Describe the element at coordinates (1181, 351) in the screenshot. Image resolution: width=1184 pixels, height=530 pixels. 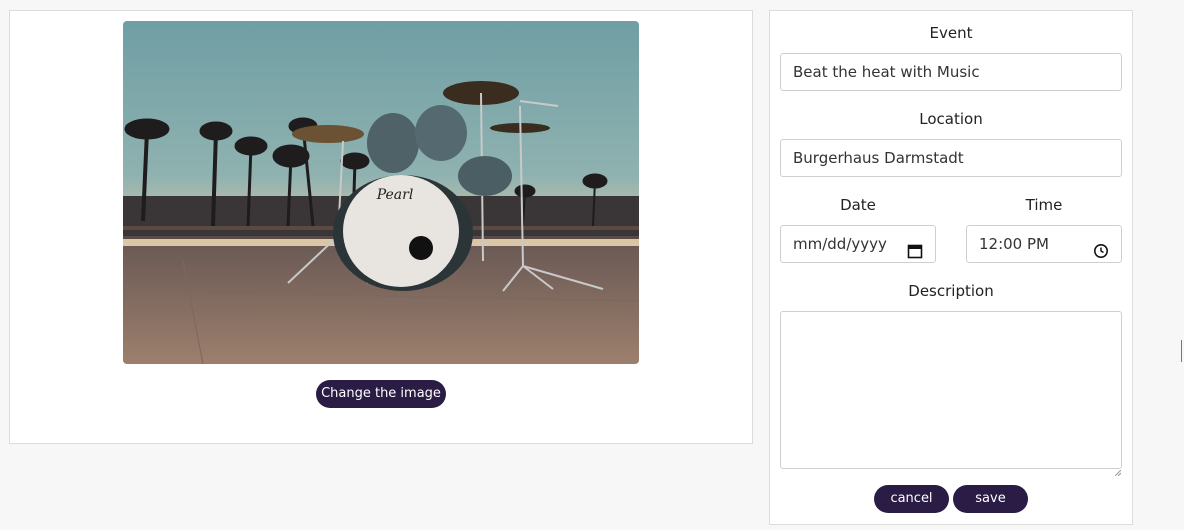
I see `text-cursor` at that location.